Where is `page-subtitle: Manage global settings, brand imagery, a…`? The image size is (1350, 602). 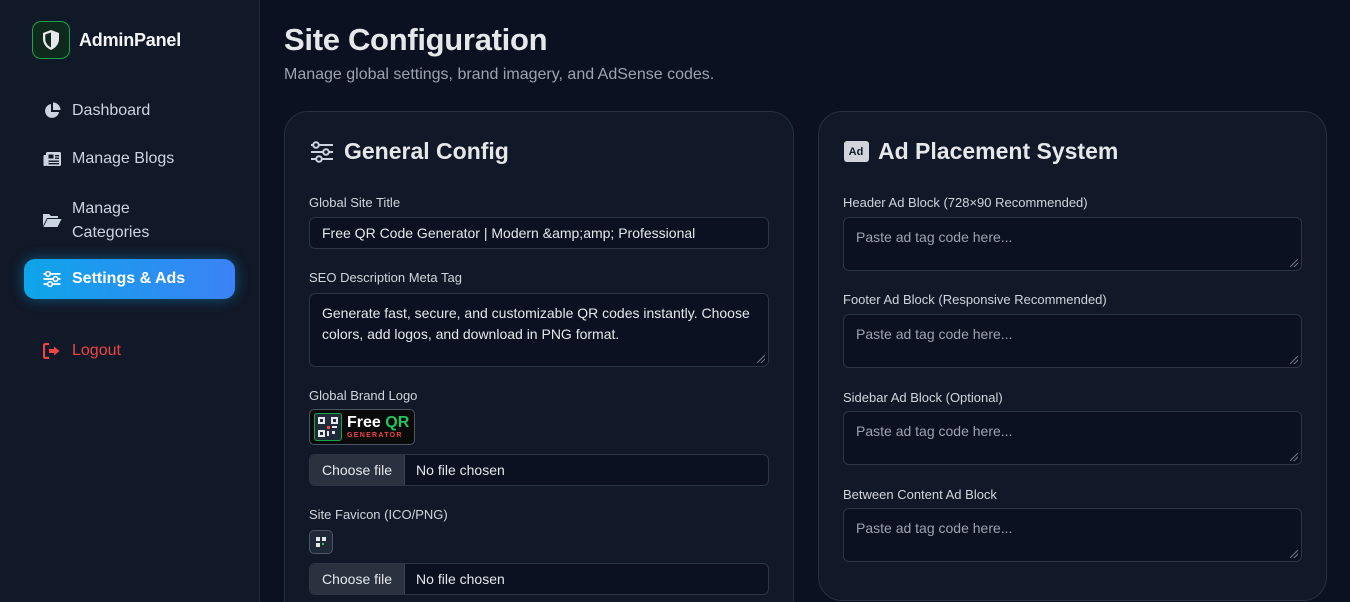 page-subtitle: Manage global settings, brand imagery, a… is located at coordinates (499, 74).